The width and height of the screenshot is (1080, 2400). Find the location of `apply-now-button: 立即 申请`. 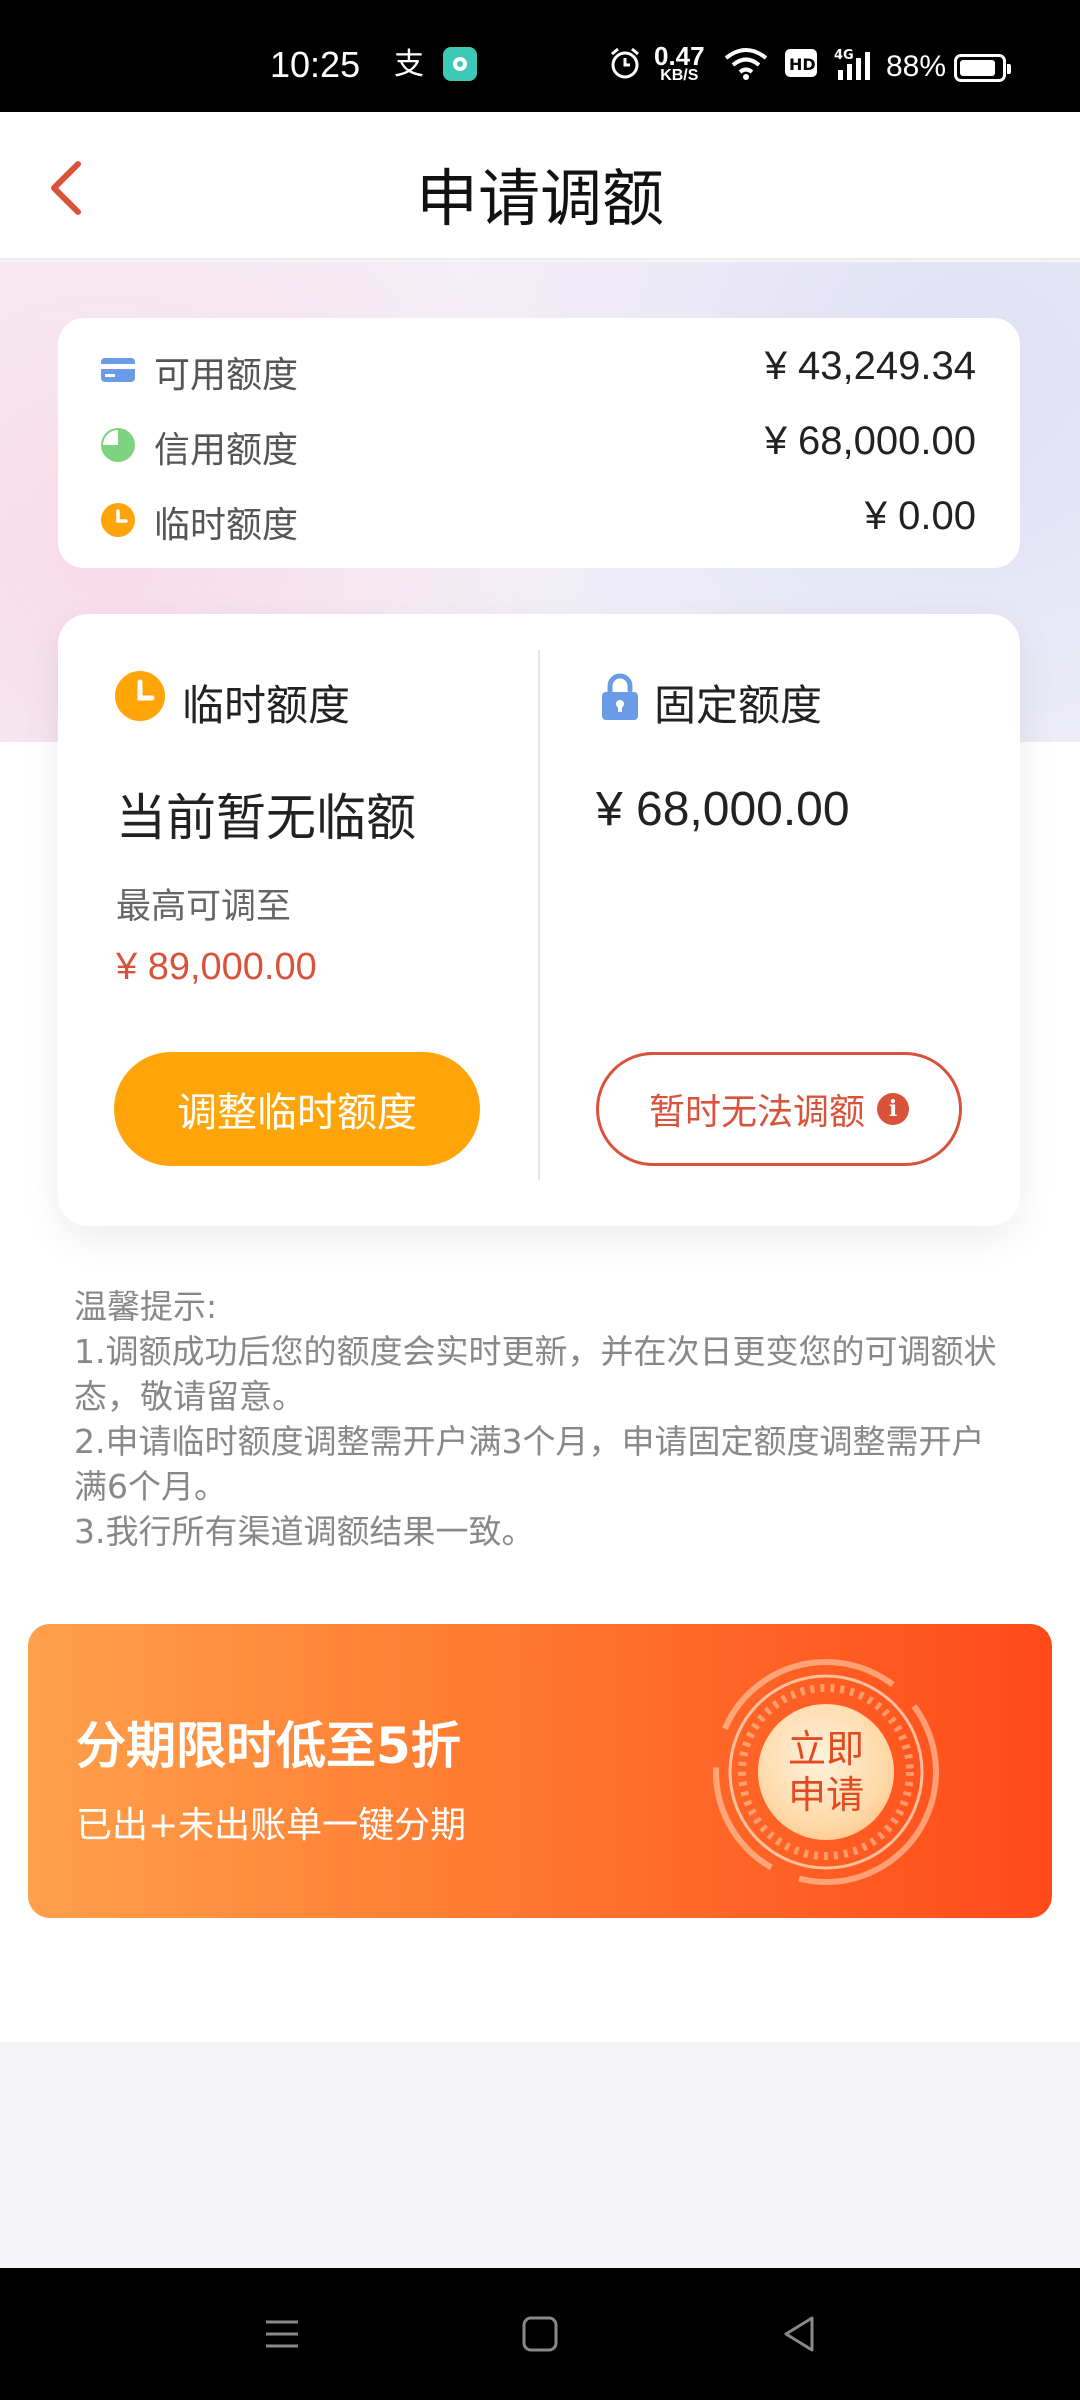

apply-now-button: 立即 申请 is located at coordinates (826, 1772).